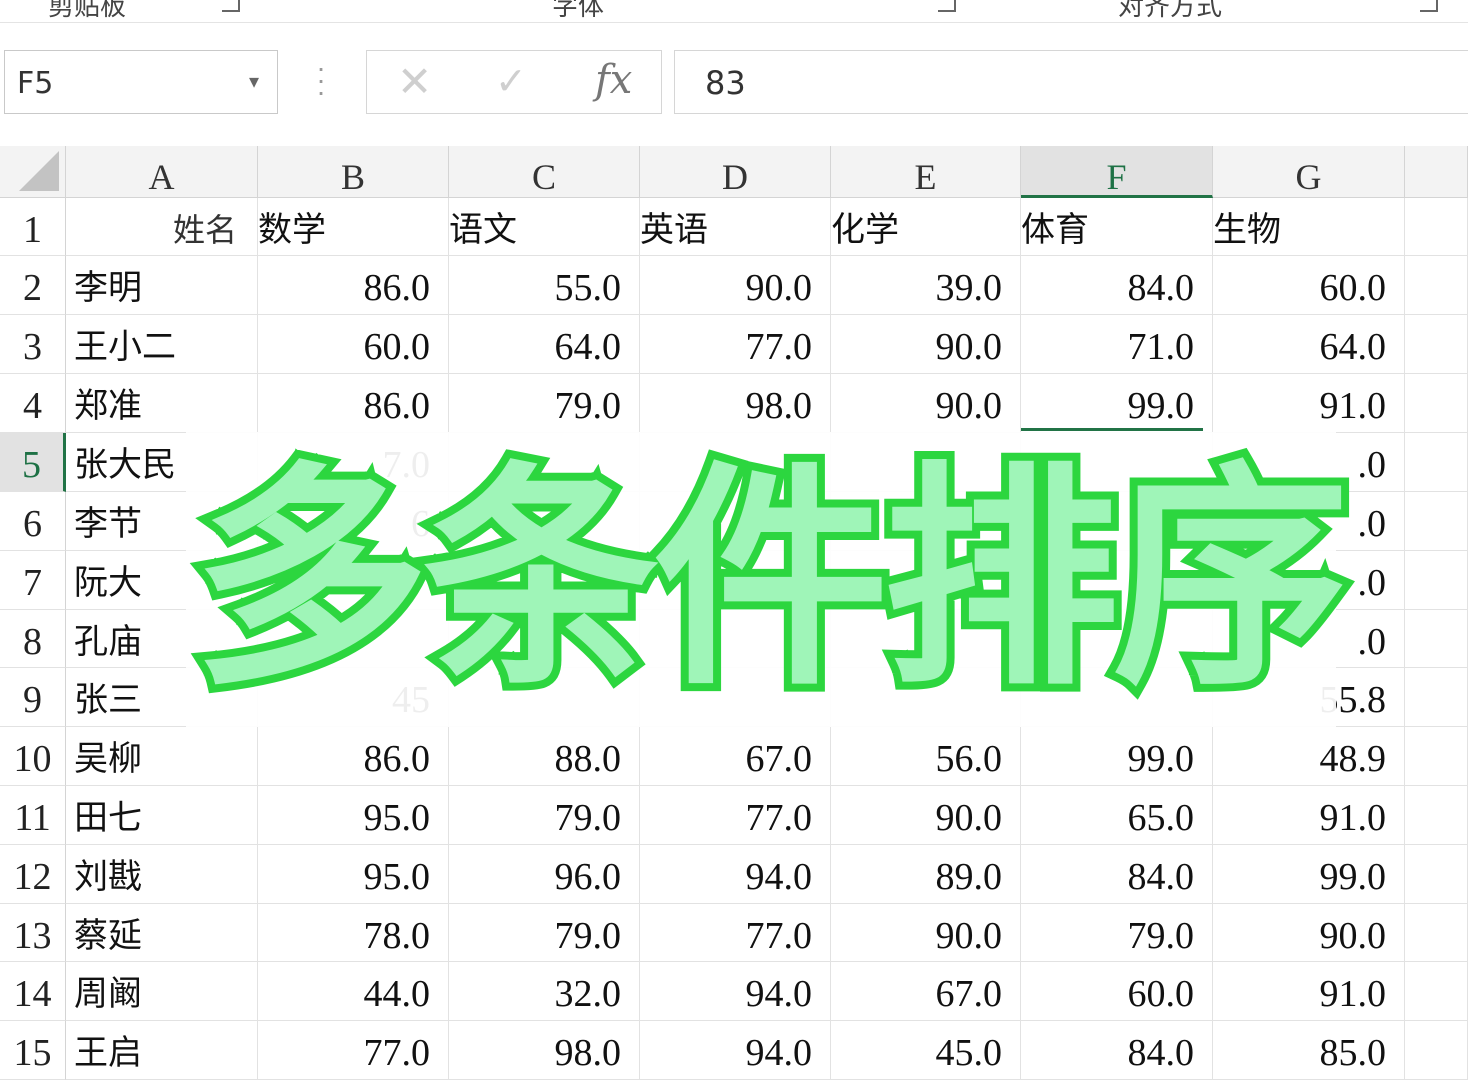 This screenshot has height=1086, width=1468. What do you see at coordinates (1117, 756) in the screenshot?
I see `cell-f10: 99.0` at bounding box center [1117, 756].